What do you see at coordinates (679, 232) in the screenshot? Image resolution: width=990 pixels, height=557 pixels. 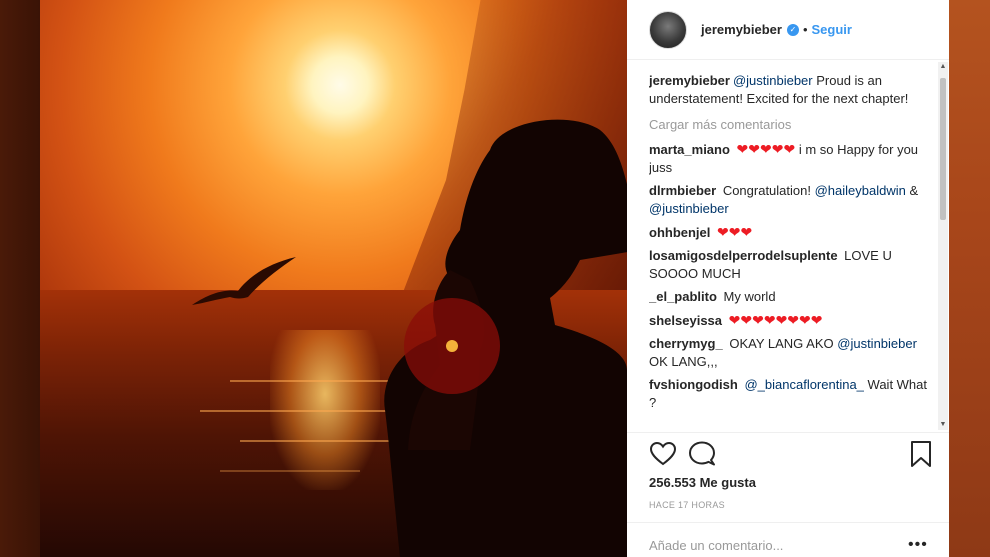 I see `comment-username: ohhbenjel` at bounding box center [679, 232].